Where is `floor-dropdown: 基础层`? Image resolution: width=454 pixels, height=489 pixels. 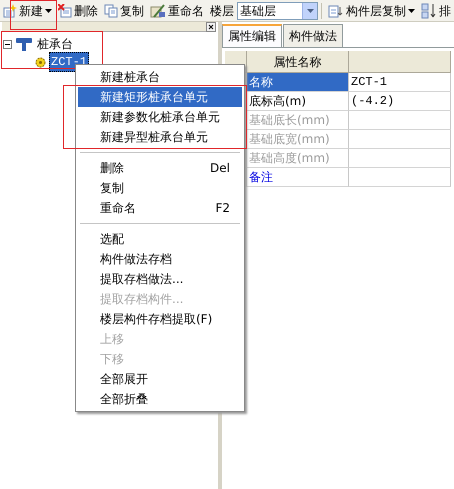
floor-dropdown: 基础层 is located at coordinates (277, 11).